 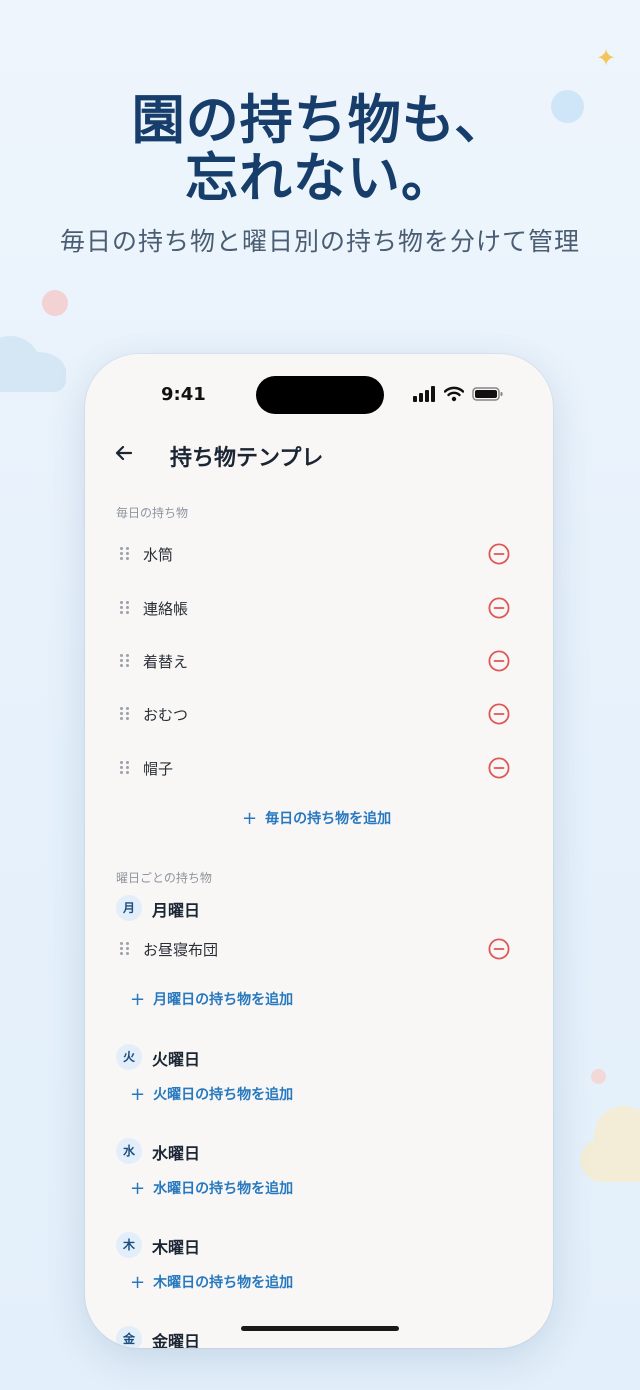 I want to click on list-item: お昼寝布団, so click(x=319, y=949).